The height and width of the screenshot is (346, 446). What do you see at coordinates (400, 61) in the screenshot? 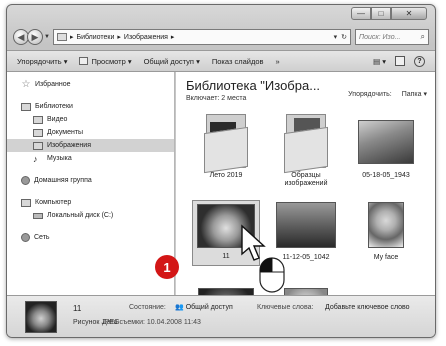
I see `preview-pane-icon` at bounding box center [400, 61].